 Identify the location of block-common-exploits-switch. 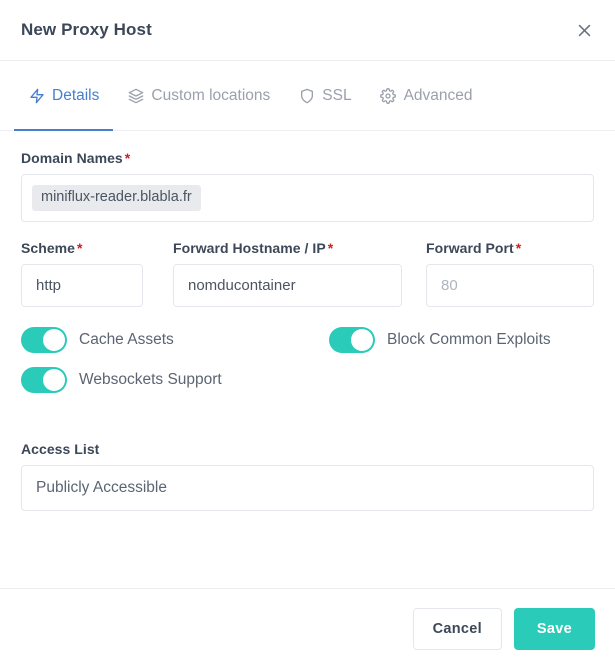
(352, 340).